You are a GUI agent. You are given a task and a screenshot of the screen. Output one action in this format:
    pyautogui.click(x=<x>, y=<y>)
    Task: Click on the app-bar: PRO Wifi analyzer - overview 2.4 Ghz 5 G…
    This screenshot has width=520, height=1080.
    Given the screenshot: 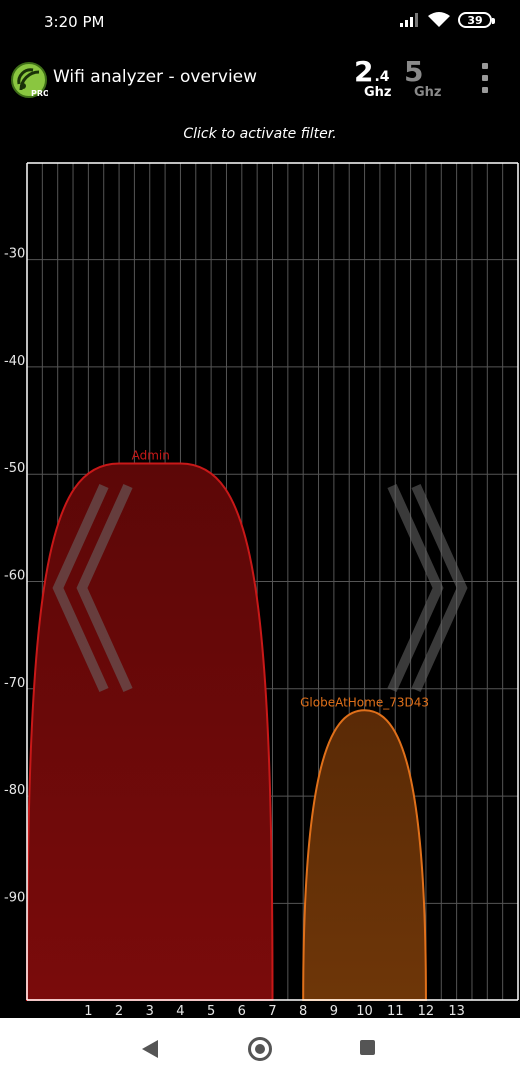 What is the action you would take?
    pyautogui.click(x=260, y=78)
    